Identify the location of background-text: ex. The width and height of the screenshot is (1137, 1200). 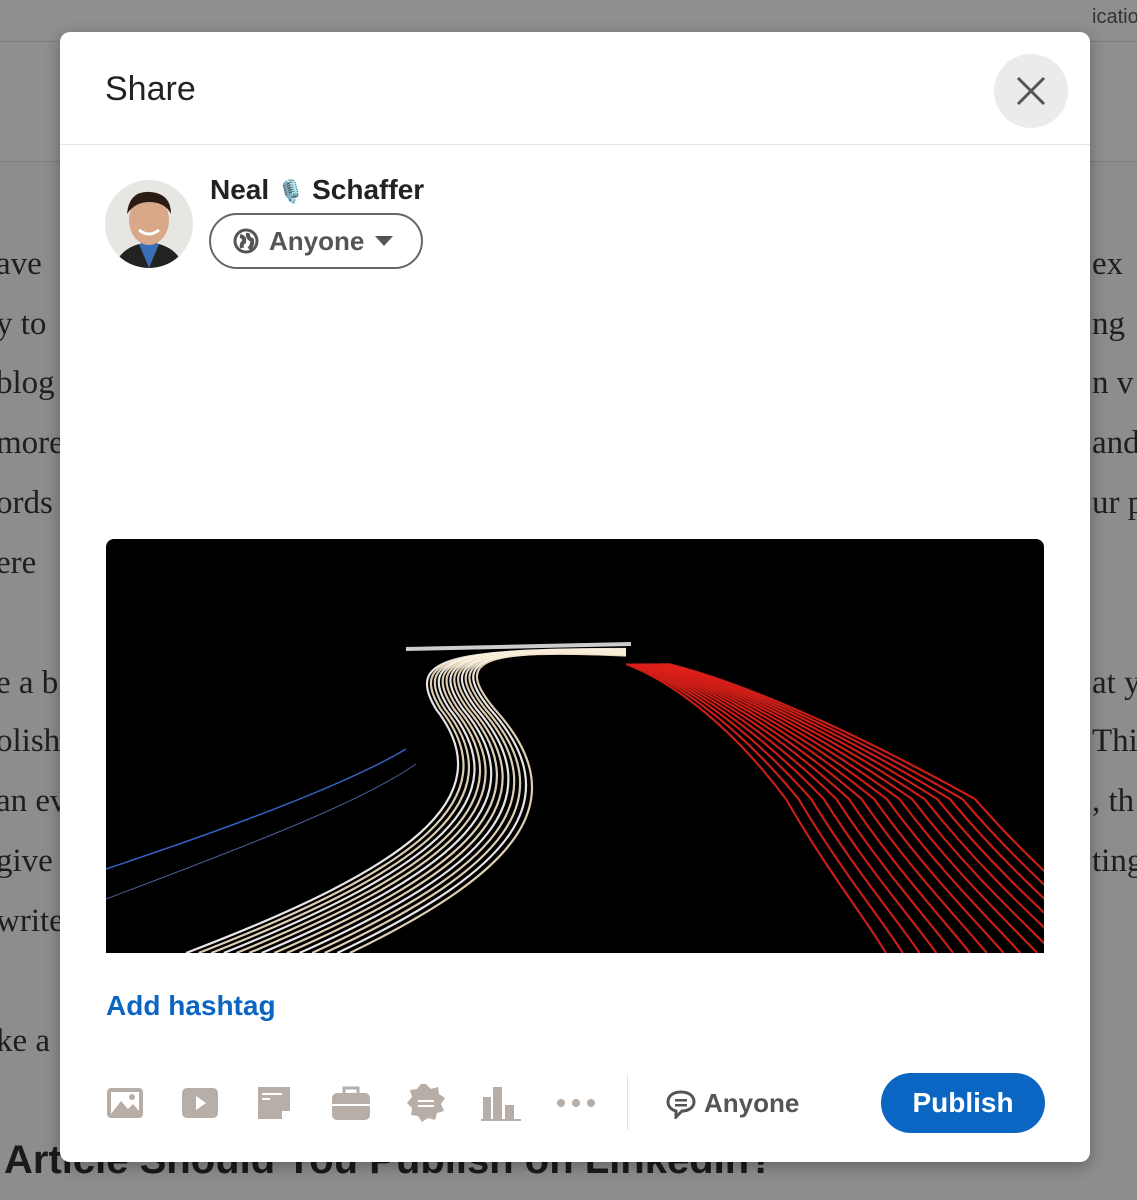
(1108, 264).